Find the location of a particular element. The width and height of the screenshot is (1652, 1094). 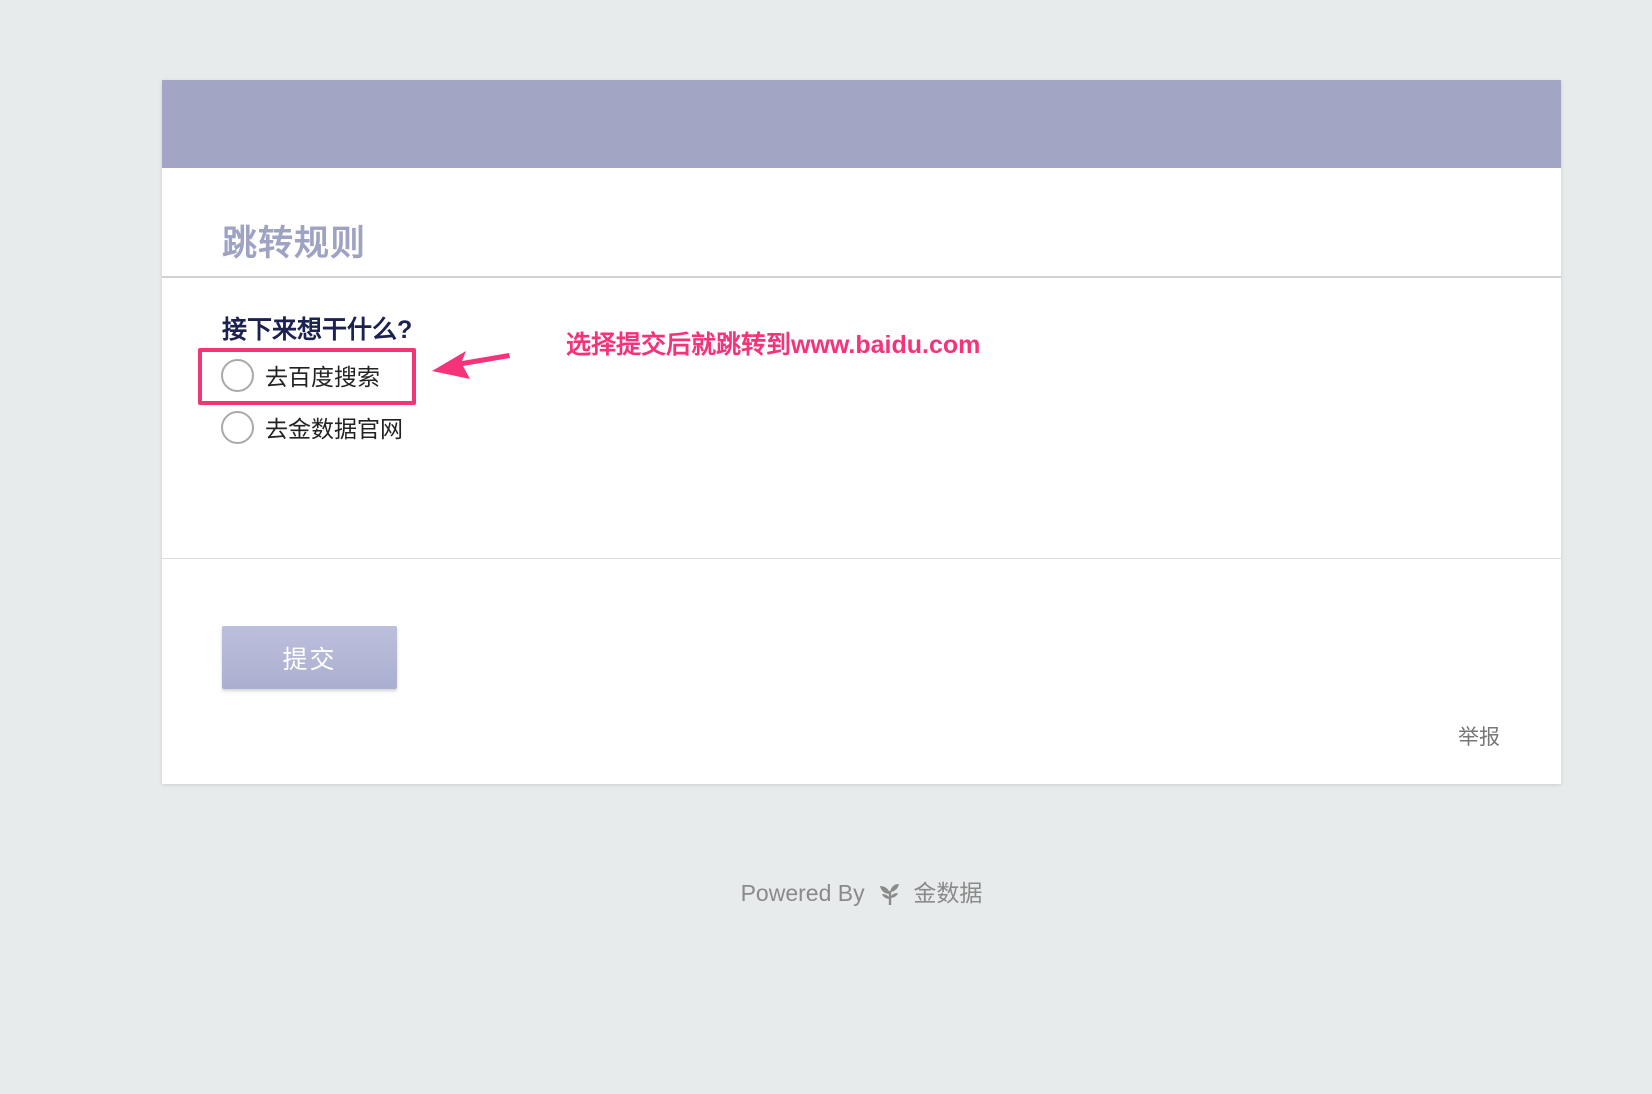

report-link: 举报 is located at coordinates (1479, 736).